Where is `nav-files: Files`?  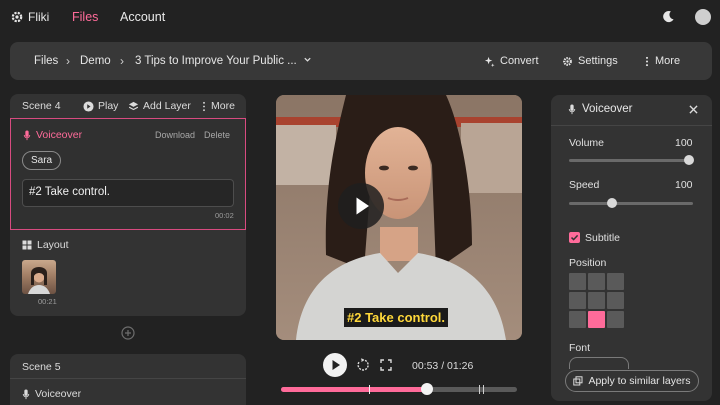
nav-files: Files is located at coordinates (85, 17).